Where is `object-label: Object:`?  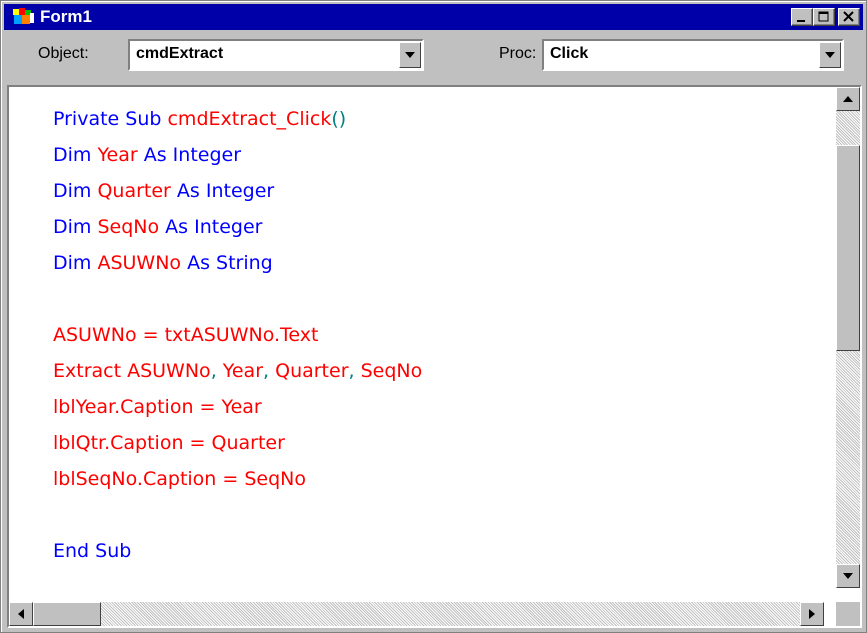
object-label: Object: is located at coordinates (63, 53).